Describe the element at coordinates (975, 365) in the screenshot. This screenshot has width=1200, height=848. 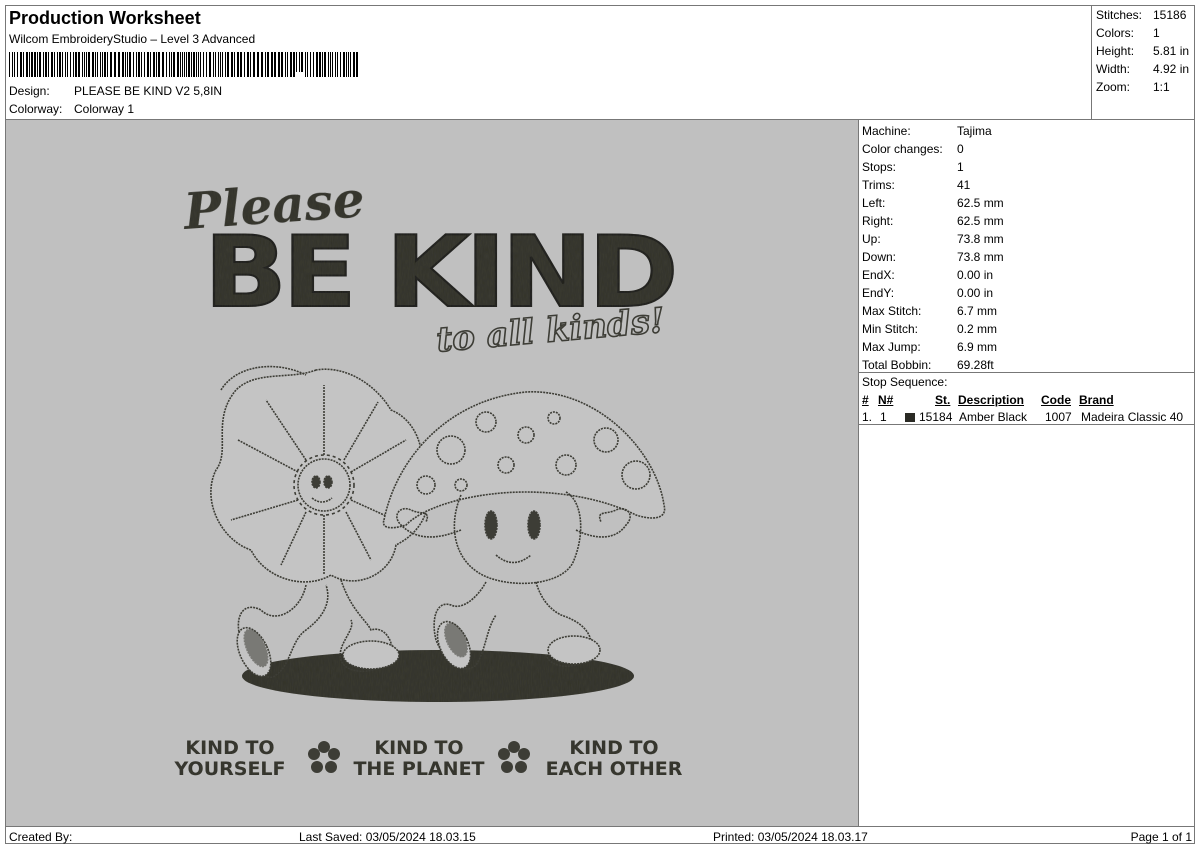
I see `machine-info-value: 69.28ft` at that location.